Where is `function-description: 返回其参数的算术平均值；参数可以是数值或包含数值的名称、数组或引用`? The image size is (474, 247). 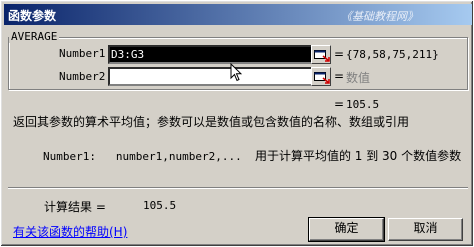 function-description: 返回其参数的算术平均值；参数可以是数值或包含数值的名称、数组或引用 is located at coordinates (211, 122).